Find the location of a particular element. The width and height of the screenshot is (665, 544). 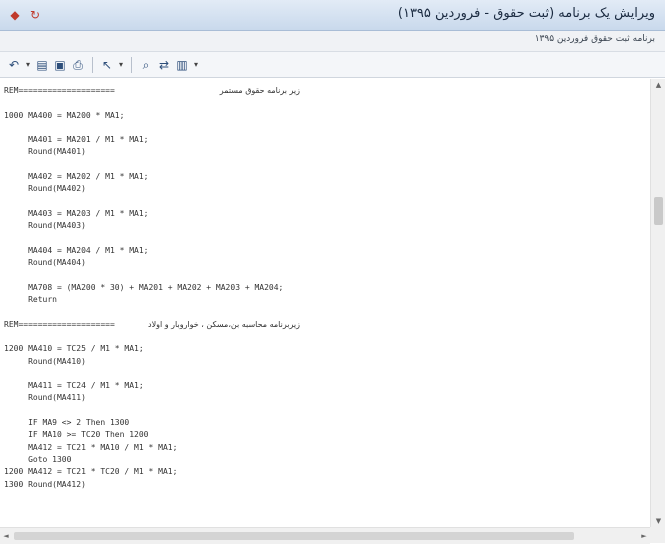

code-text: IF MA9 <> 2 Then 1300 is located at coordinates (67, 423).